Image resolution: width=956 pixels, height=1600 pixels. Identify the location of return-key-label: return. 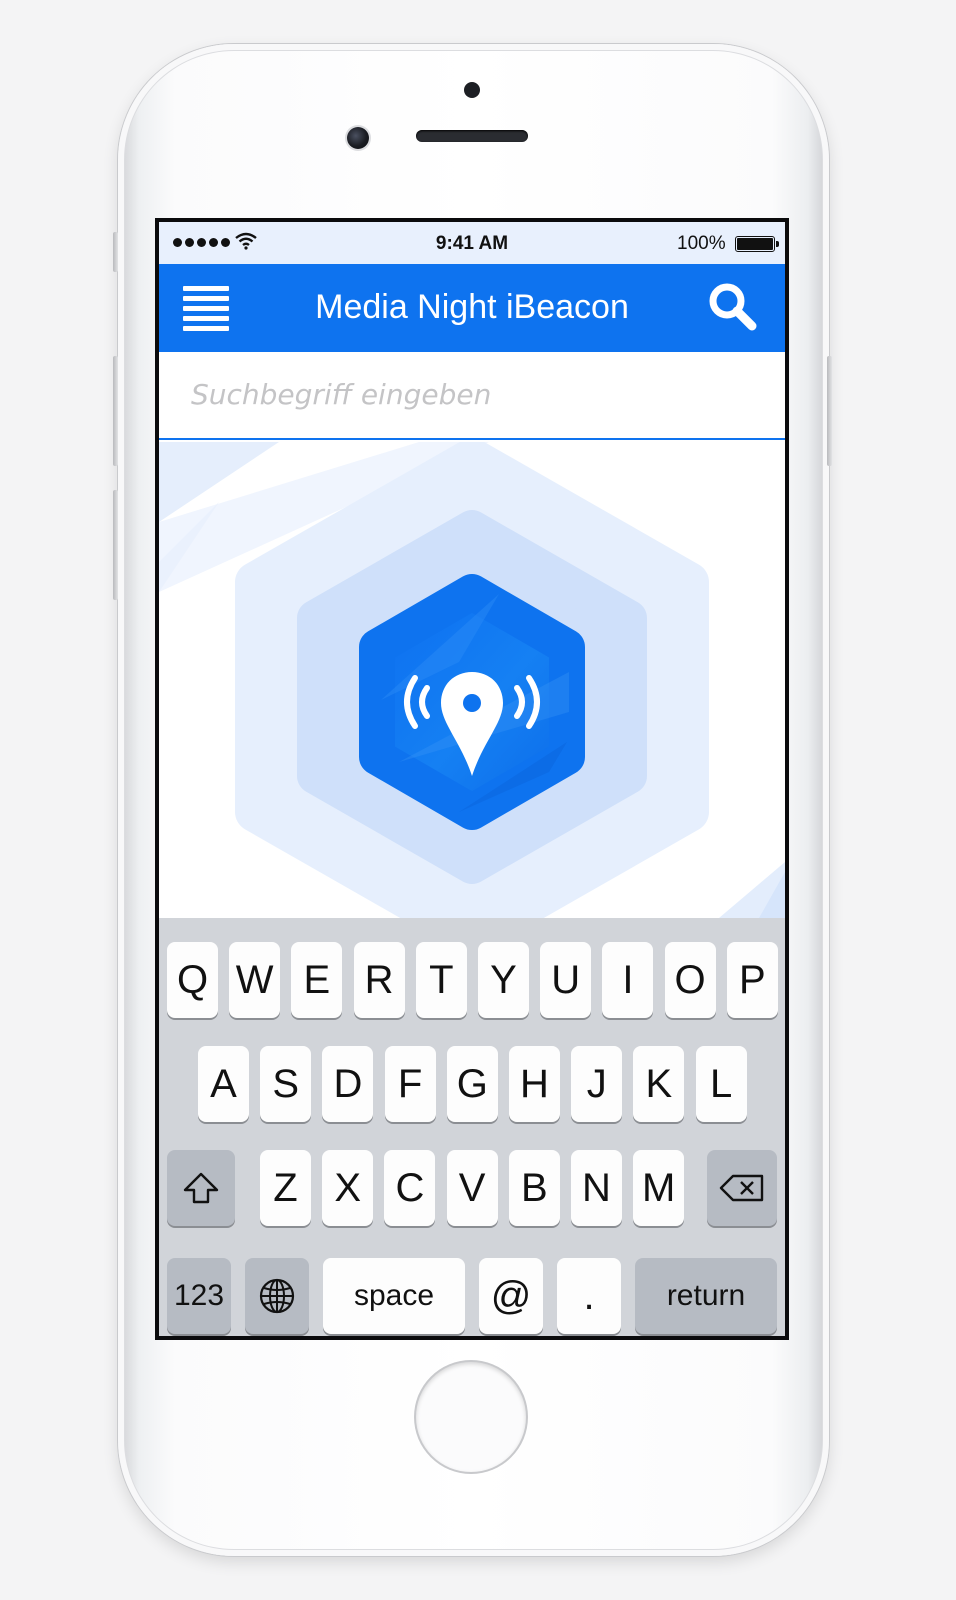
(706, 1295).